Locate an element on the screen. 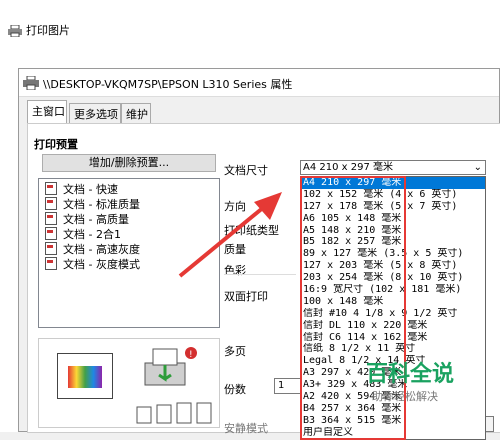 This screenshot has height=440, width=500. watermark-subtitle: 助你轻松解决 is located at coordinates (405, 396).